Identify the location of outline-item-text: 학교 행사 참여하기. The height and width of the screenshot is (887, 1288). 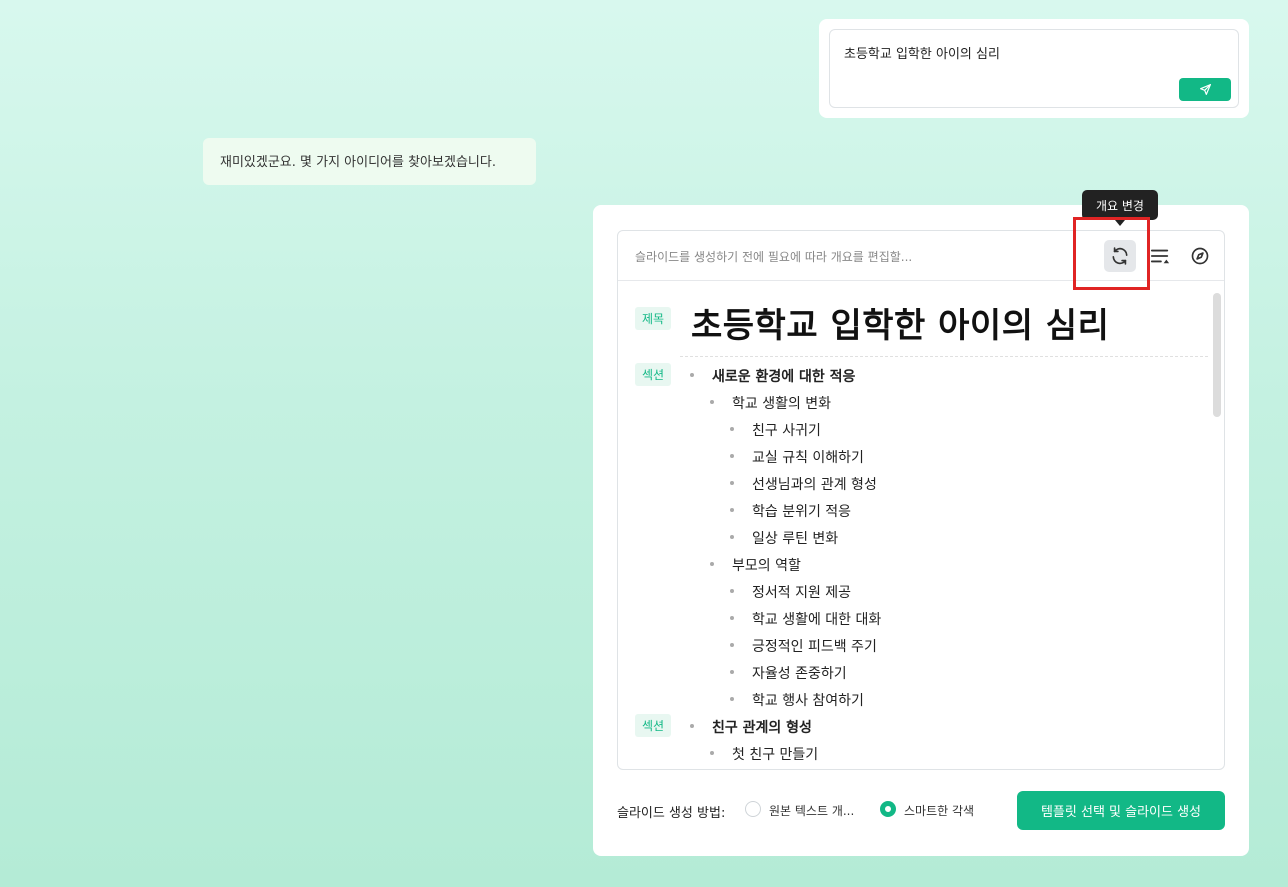
(808, 701).